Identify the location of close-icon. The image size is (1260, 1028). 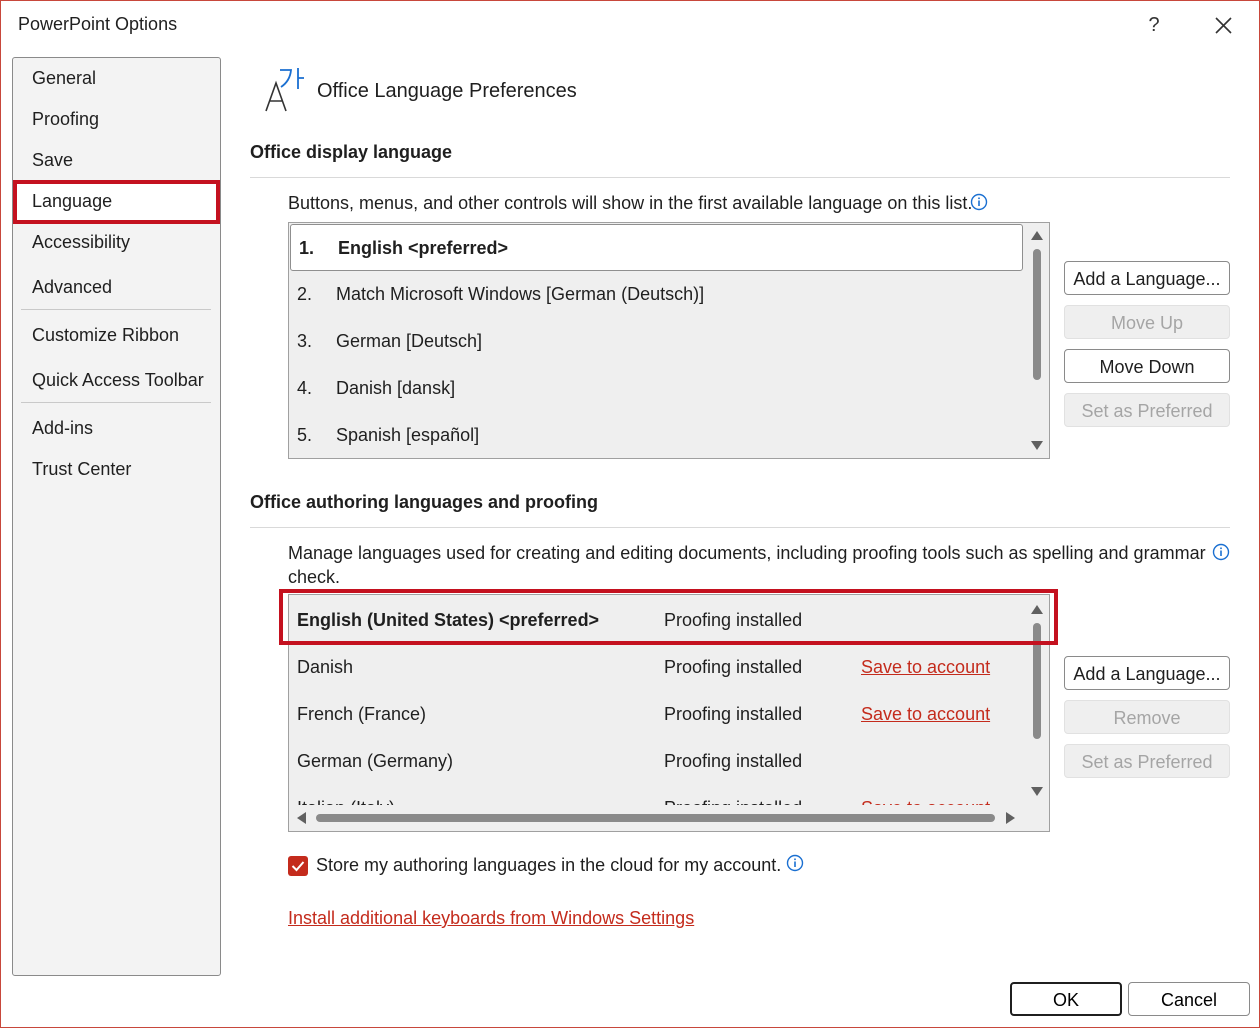
(1223, 25).